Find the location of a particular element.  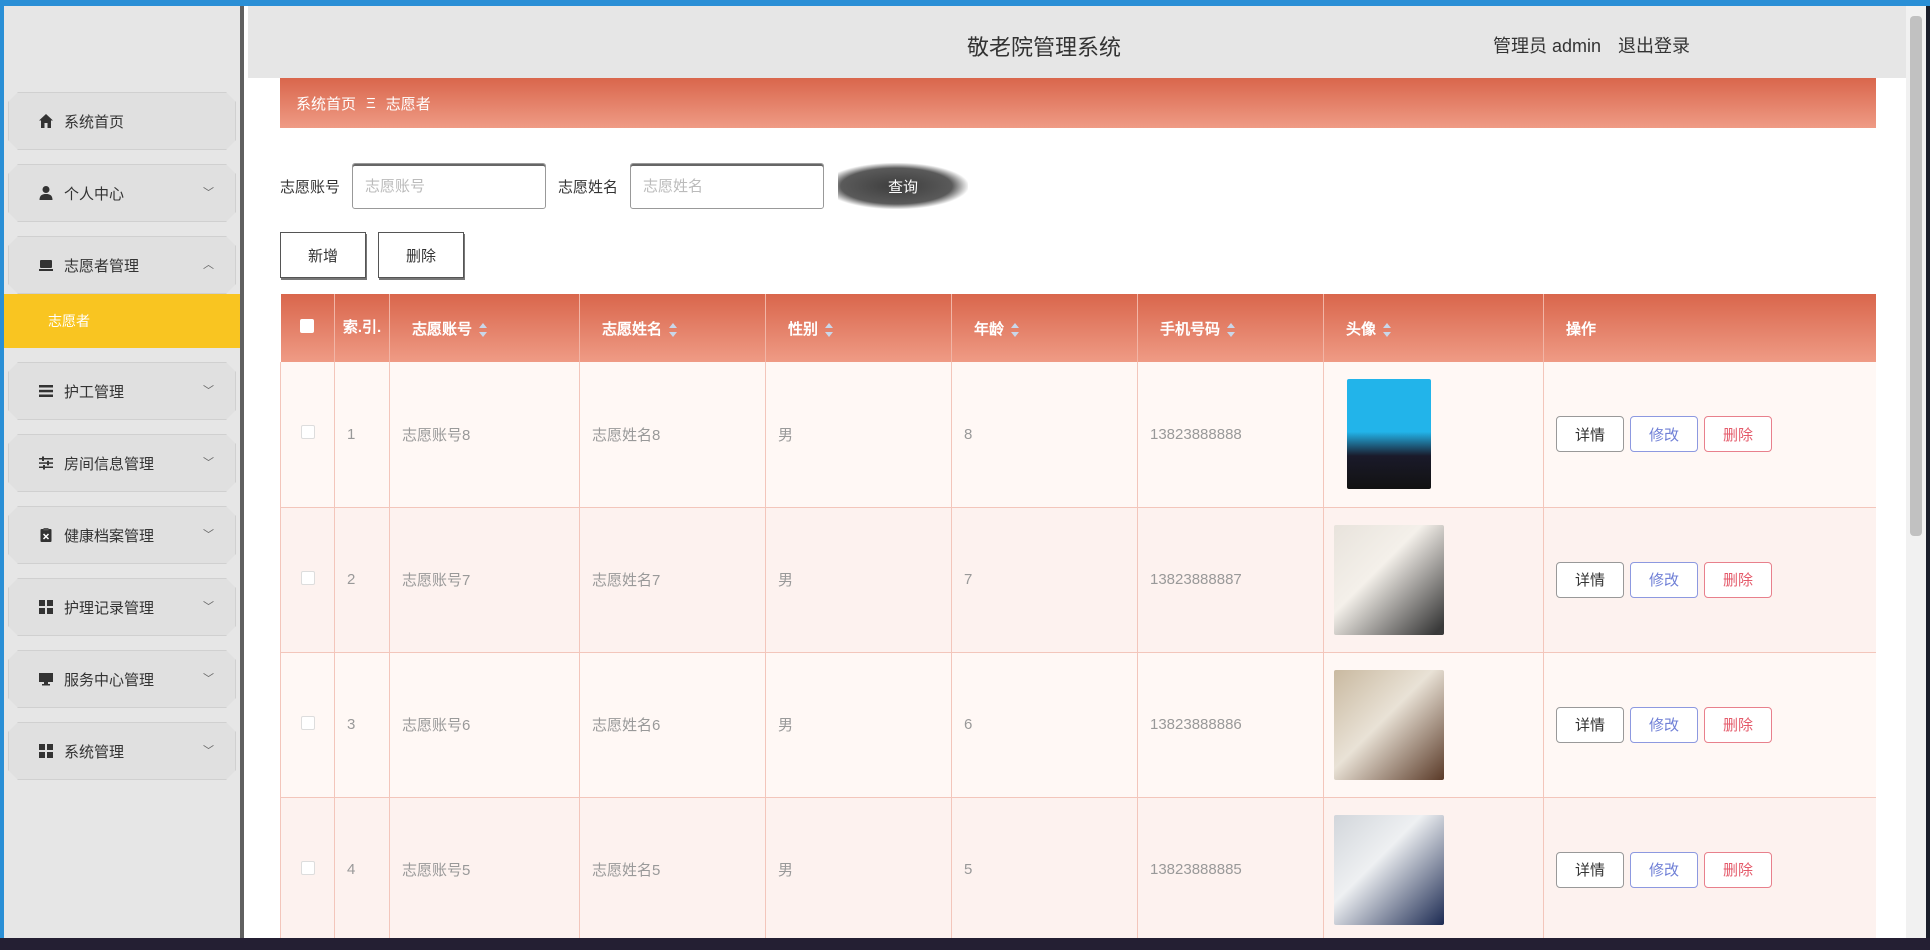

chevron-up-icon: ︿ is located at coordinates (208, 265).